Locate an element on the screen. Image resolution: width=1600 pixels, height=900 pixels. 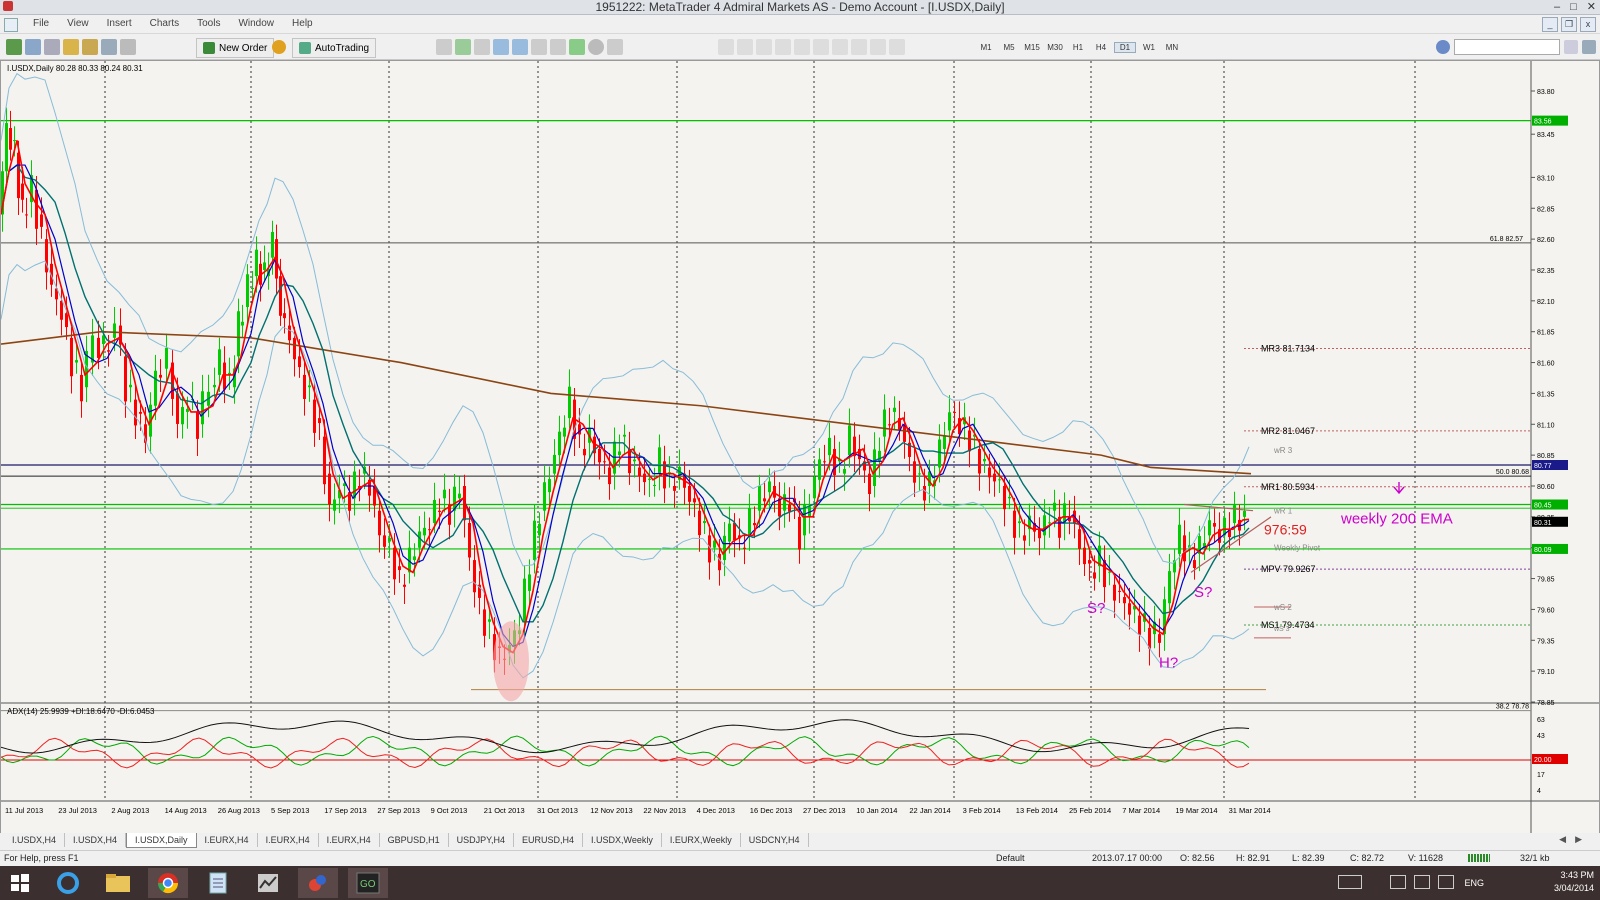
search-input is located at coordinates (1507, 47).